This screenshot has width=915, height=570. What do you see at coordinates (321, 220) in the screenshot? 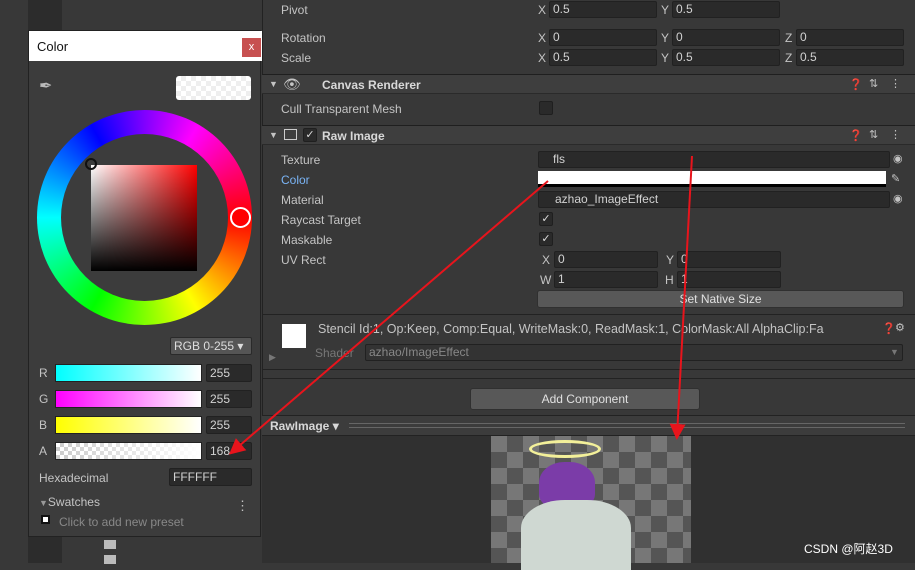
I see `raycast-label: Raycast Target` at bounding box center [321, 220].